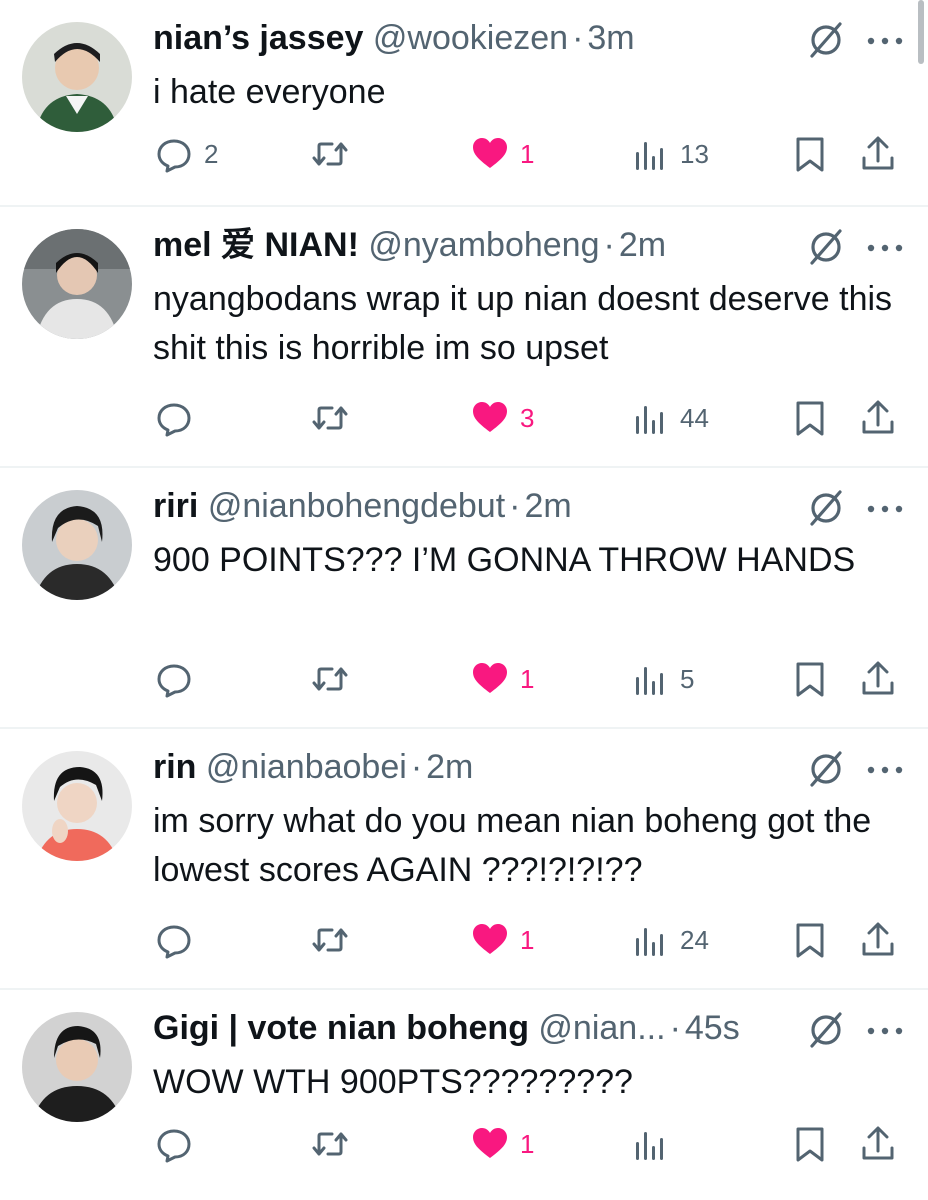 Image resolution: width=928 pixels, height=1200 pixels. Describe the element at coordinates (186, 154) in the screenshot. I see `reply-button: 2` at that location.